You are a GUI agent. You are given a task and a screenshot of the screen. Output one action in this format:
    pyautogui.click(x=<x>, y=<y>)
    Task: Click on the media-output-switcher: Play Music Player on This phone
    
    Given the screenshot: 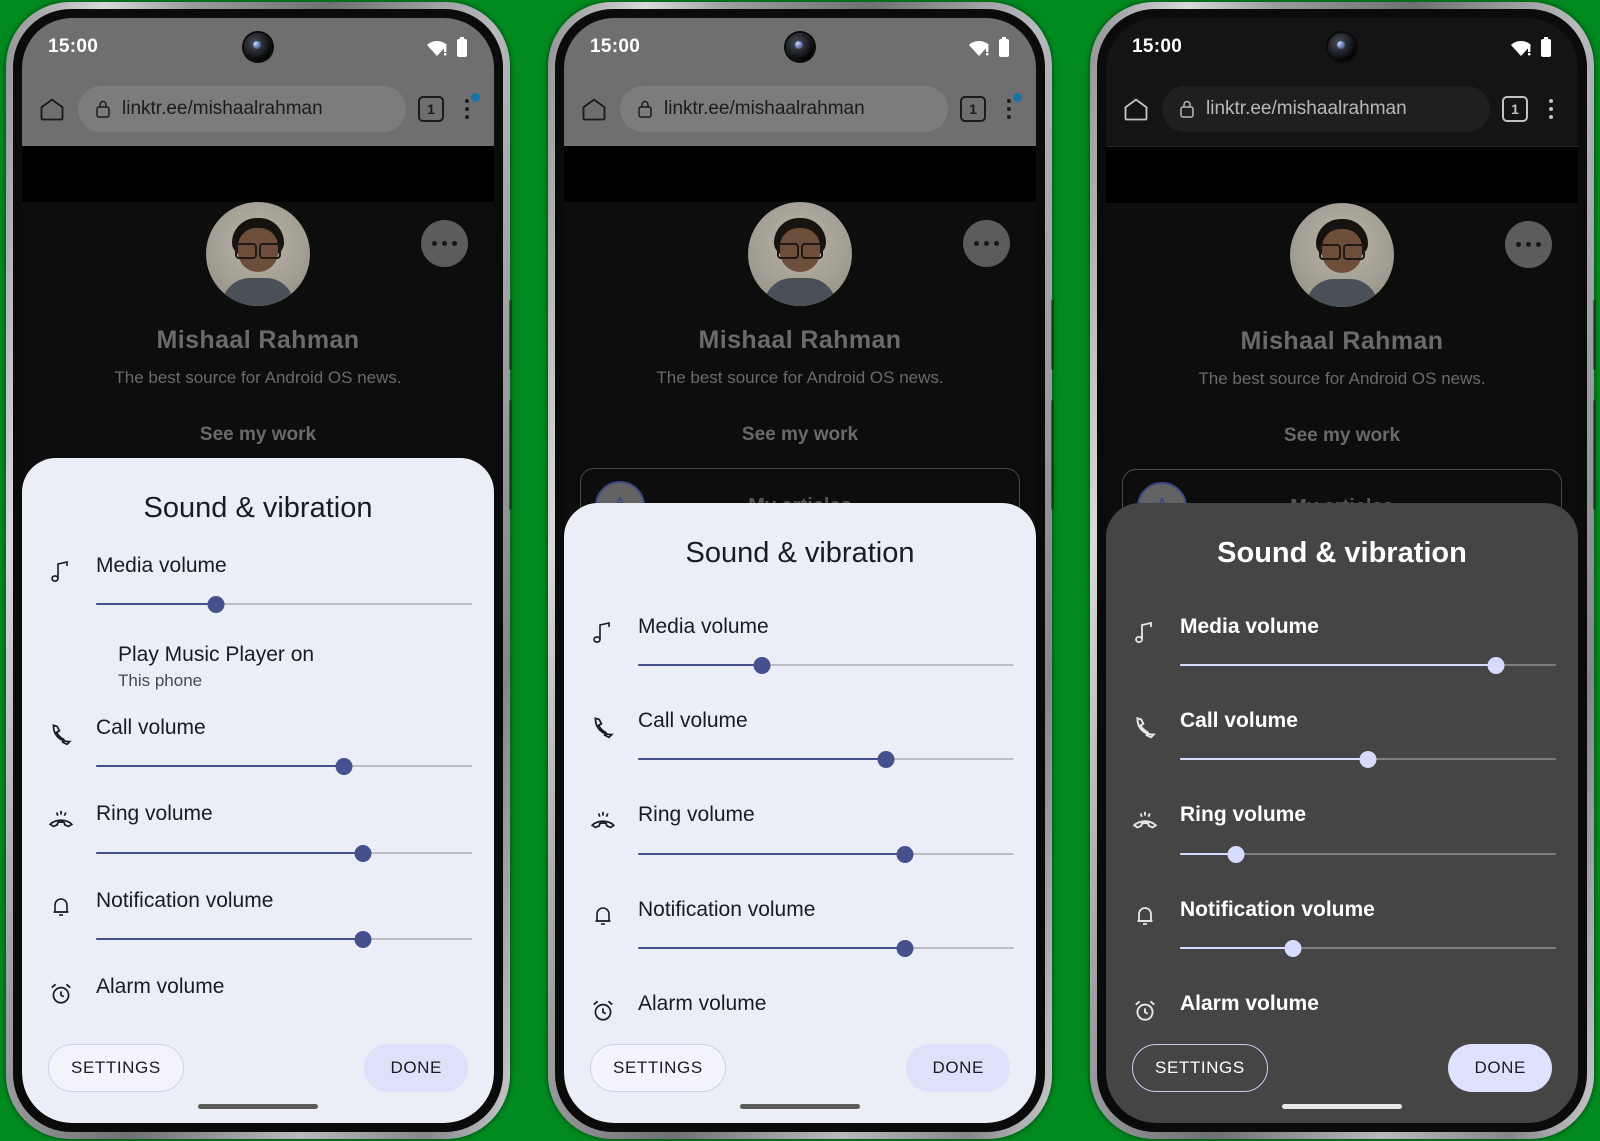 What is the action you would take?
    pyautogui.click(x=258, y=655)
    